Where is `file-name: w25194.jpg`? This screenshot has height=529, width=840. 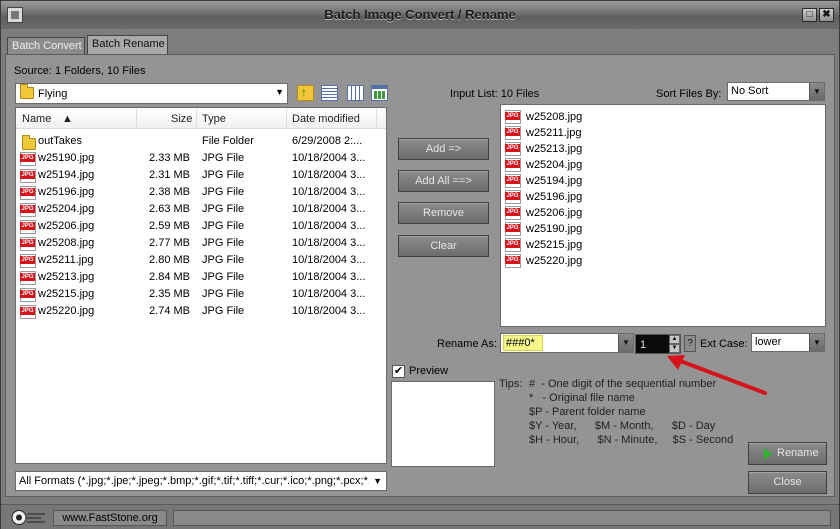 file-name: w25194.jpg is located at coordinates (66, 175).